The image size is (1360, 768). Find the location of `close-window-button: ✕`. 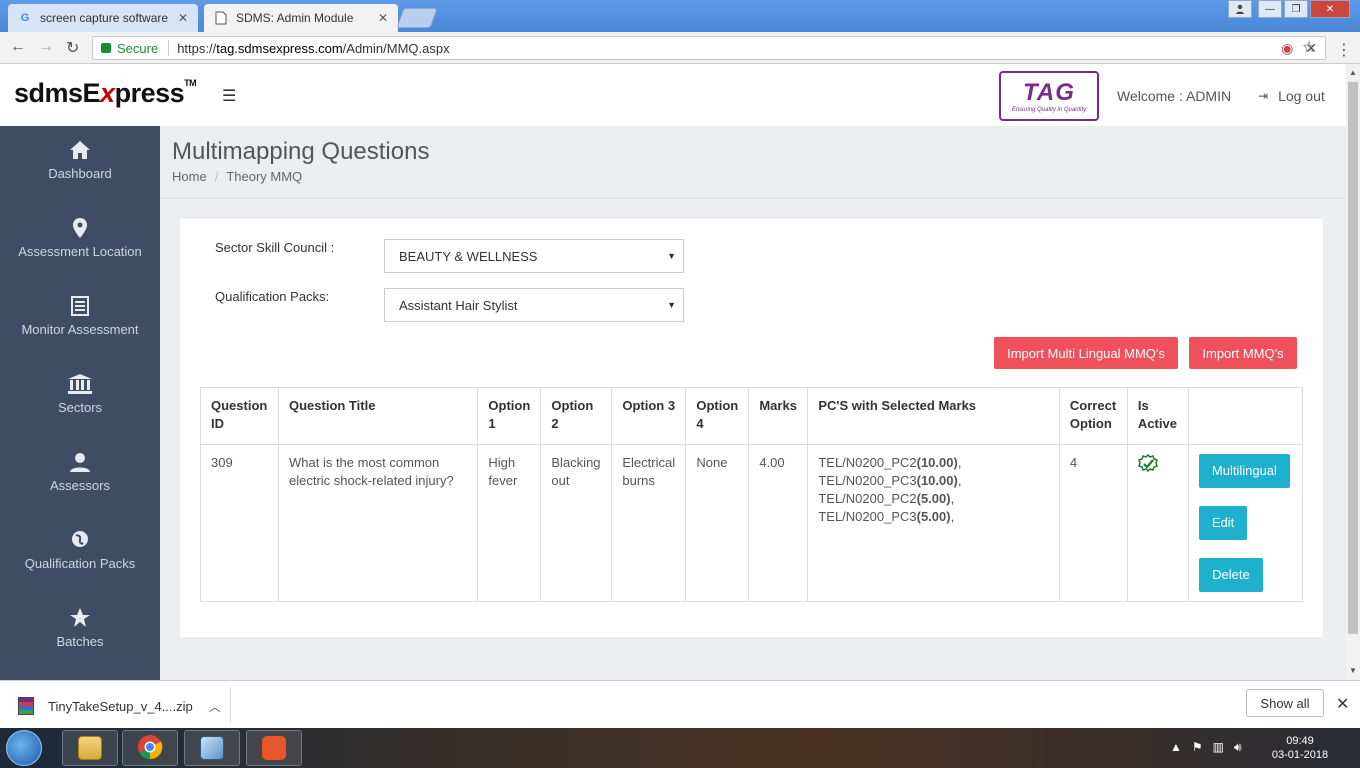

close-window-button: ✕ is located at coordinates (1330, 9).